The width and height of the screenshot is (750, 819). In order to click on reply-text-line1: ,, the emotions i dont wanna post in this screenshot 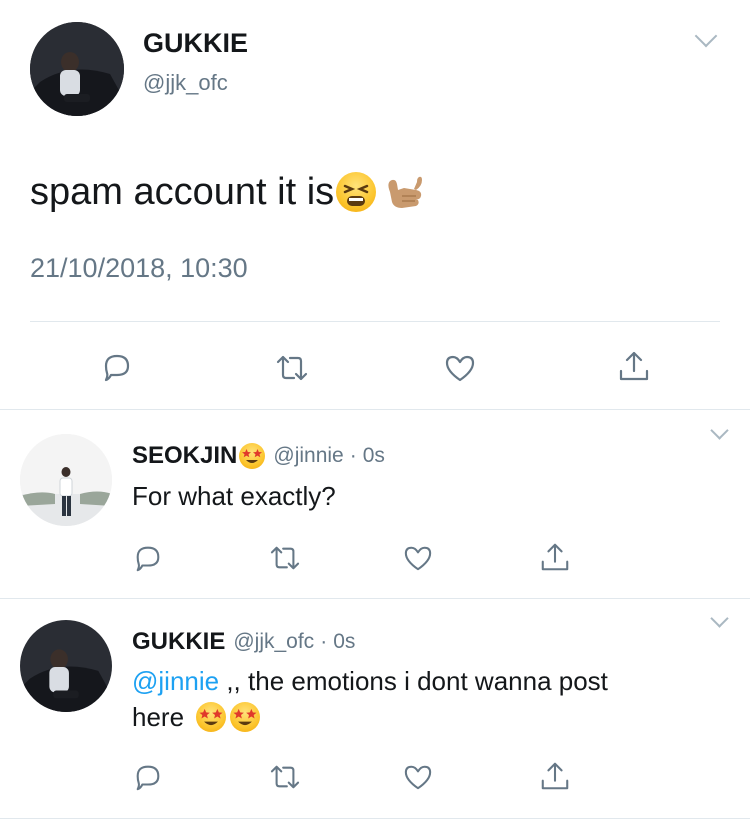, I will do `click(413, 681)`.